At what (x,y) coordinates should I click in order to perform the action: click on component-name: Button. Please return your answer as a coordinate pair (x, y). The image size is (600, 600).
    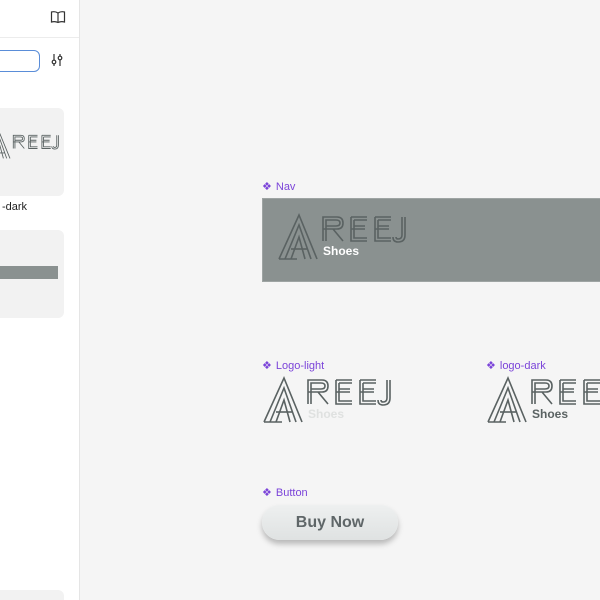
    Looking at the image, I should click on (291, 492).